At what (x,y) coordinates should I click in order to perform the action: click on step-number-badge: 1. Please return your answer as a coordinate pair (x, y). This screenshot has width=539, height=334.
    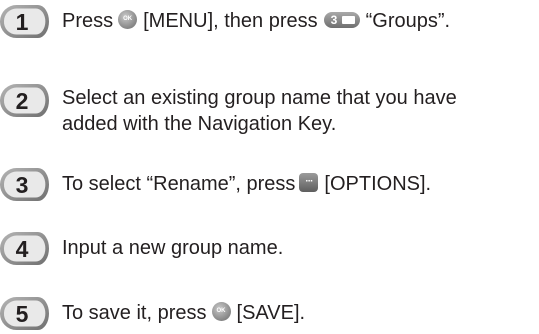
    Looking at the image, I should click on (25, 21).